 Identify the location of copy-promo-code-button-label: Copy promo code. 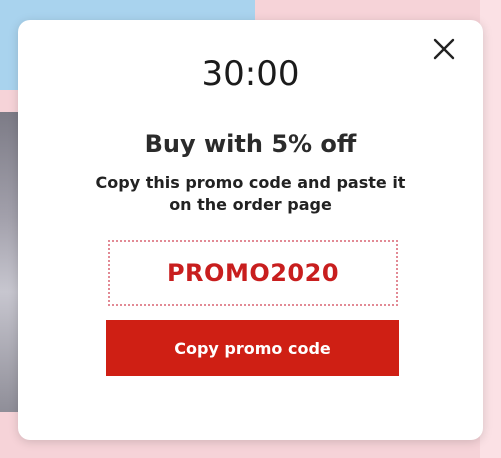
(252, 348).